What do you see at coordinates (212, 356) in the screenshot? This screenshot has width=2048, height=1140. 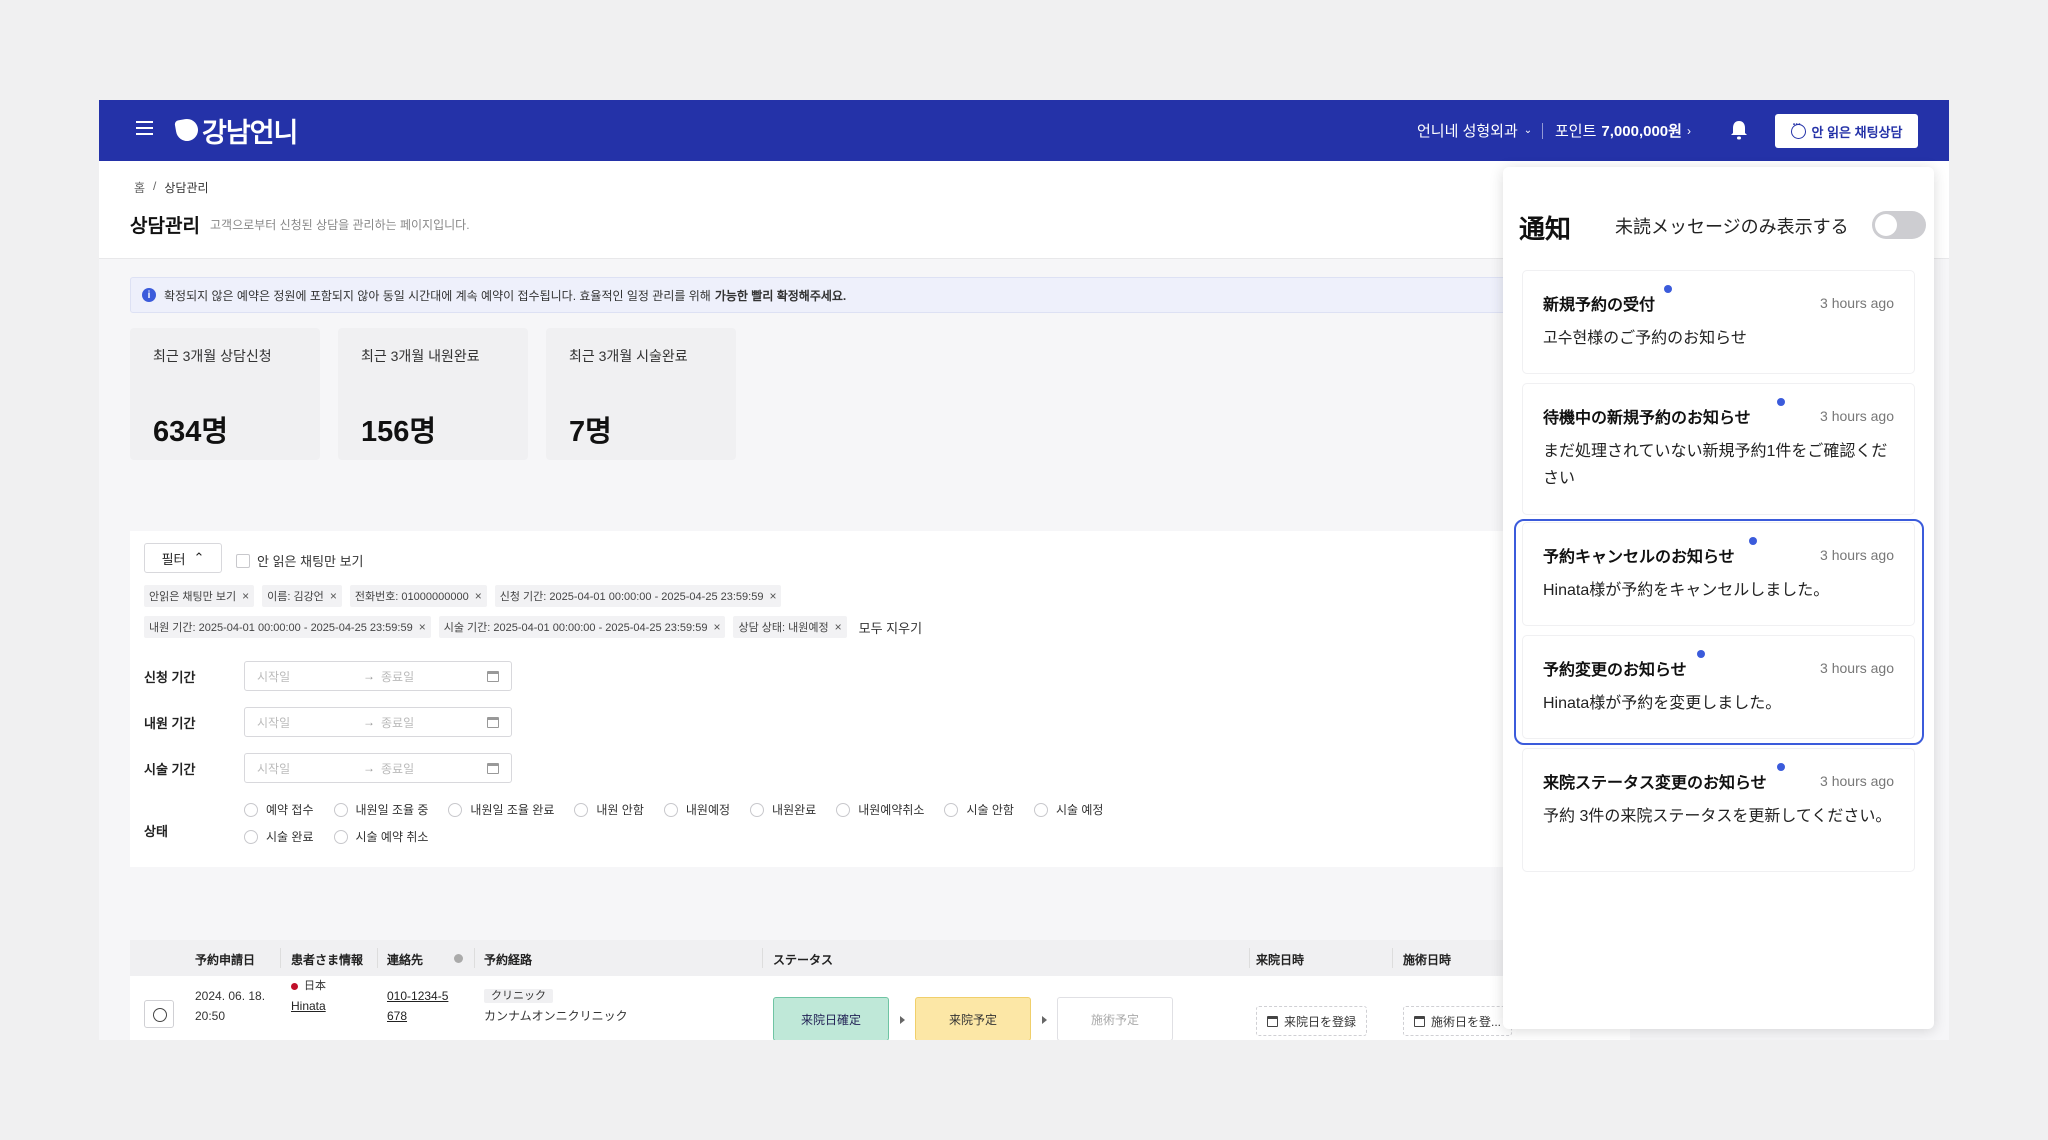 I see `stat-label: 최근 3개월 상담신청` at bounding box center [212, 356].